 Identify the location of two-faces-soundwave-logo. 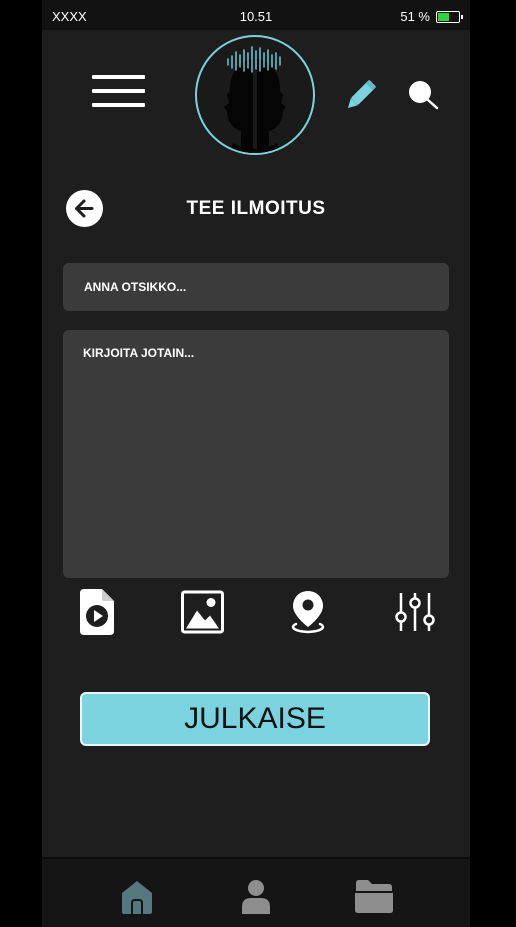
(255, 95).